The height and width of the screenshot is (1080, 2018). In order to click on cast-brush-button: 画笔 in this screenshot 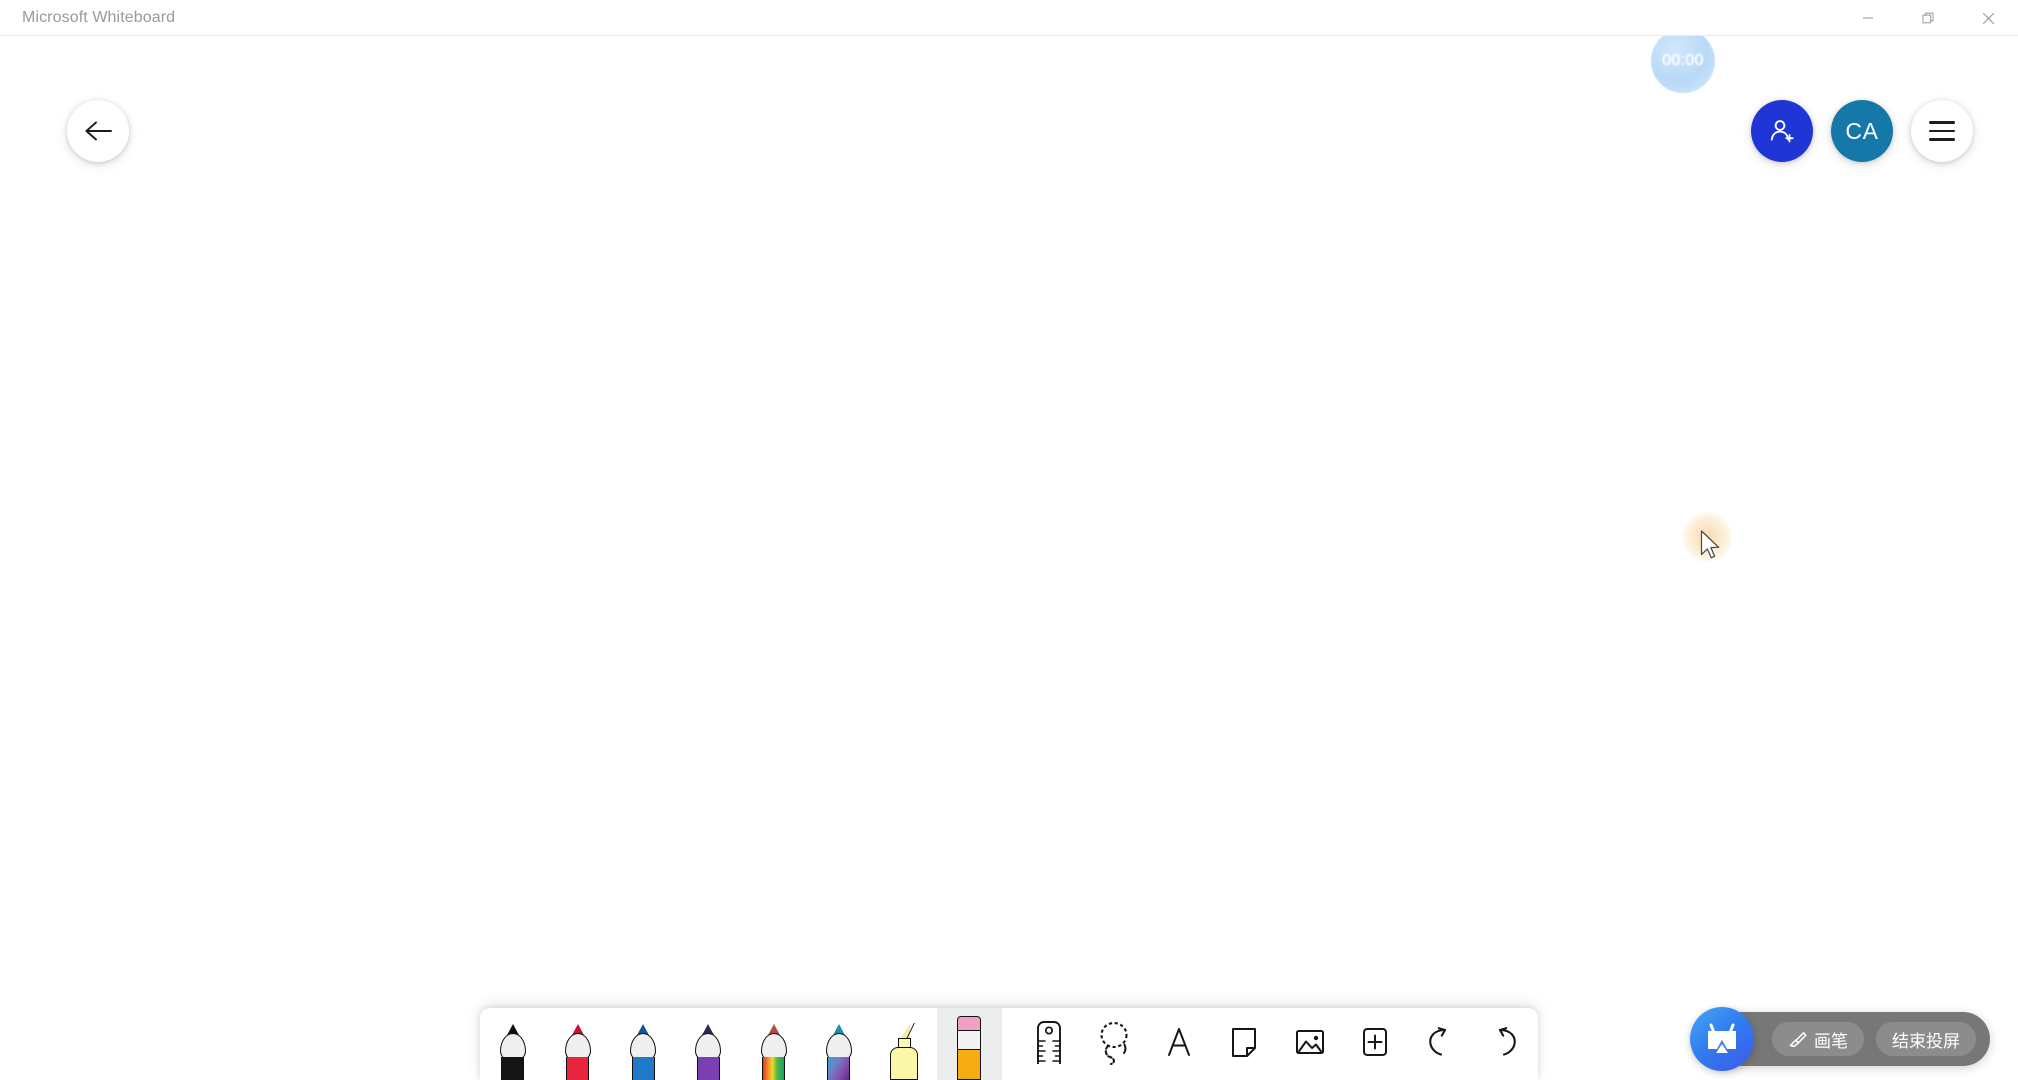, I will do `click(1818, 1039)`.